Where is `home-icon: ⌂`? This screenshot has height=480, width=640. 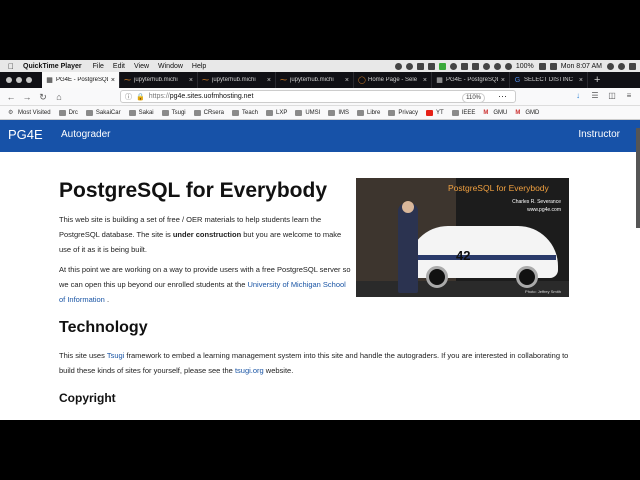
home-icon: ⌂ is located at coordinates (59, 97).